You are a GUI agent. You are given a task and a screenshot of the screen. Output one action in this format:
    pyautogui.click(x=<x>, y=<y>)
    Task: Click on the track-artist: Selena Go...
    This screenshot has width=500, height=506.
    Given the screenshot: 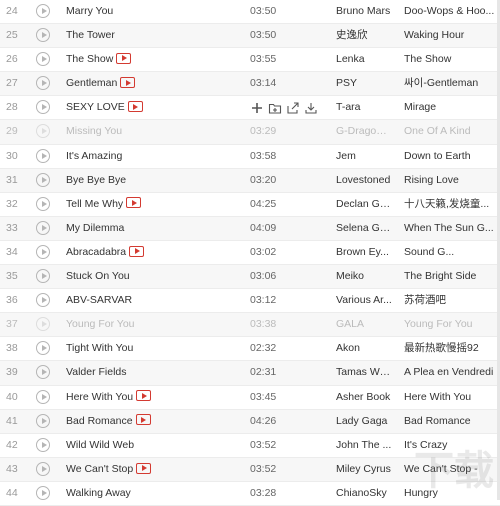 What is the action you would take?
    pyautogui.click(x=364, y=228)
    